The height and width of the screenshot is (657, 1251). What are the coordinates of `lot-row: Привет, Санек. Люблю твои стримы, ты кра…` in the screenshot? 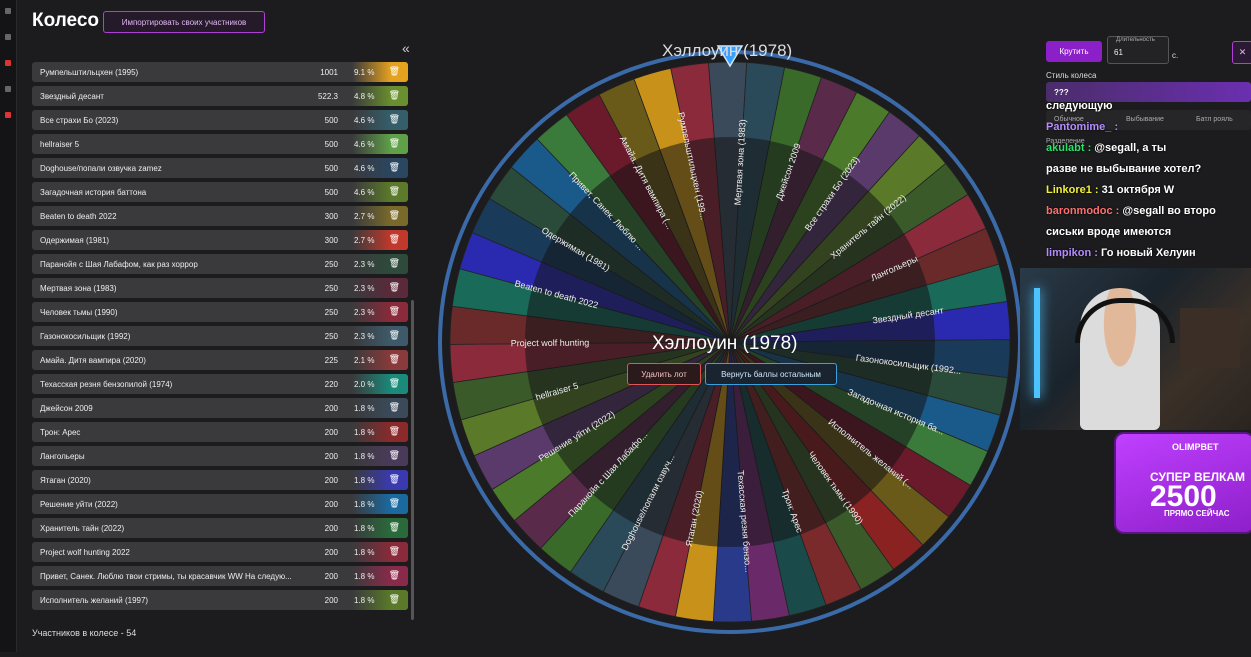 It's located at (220, 576).